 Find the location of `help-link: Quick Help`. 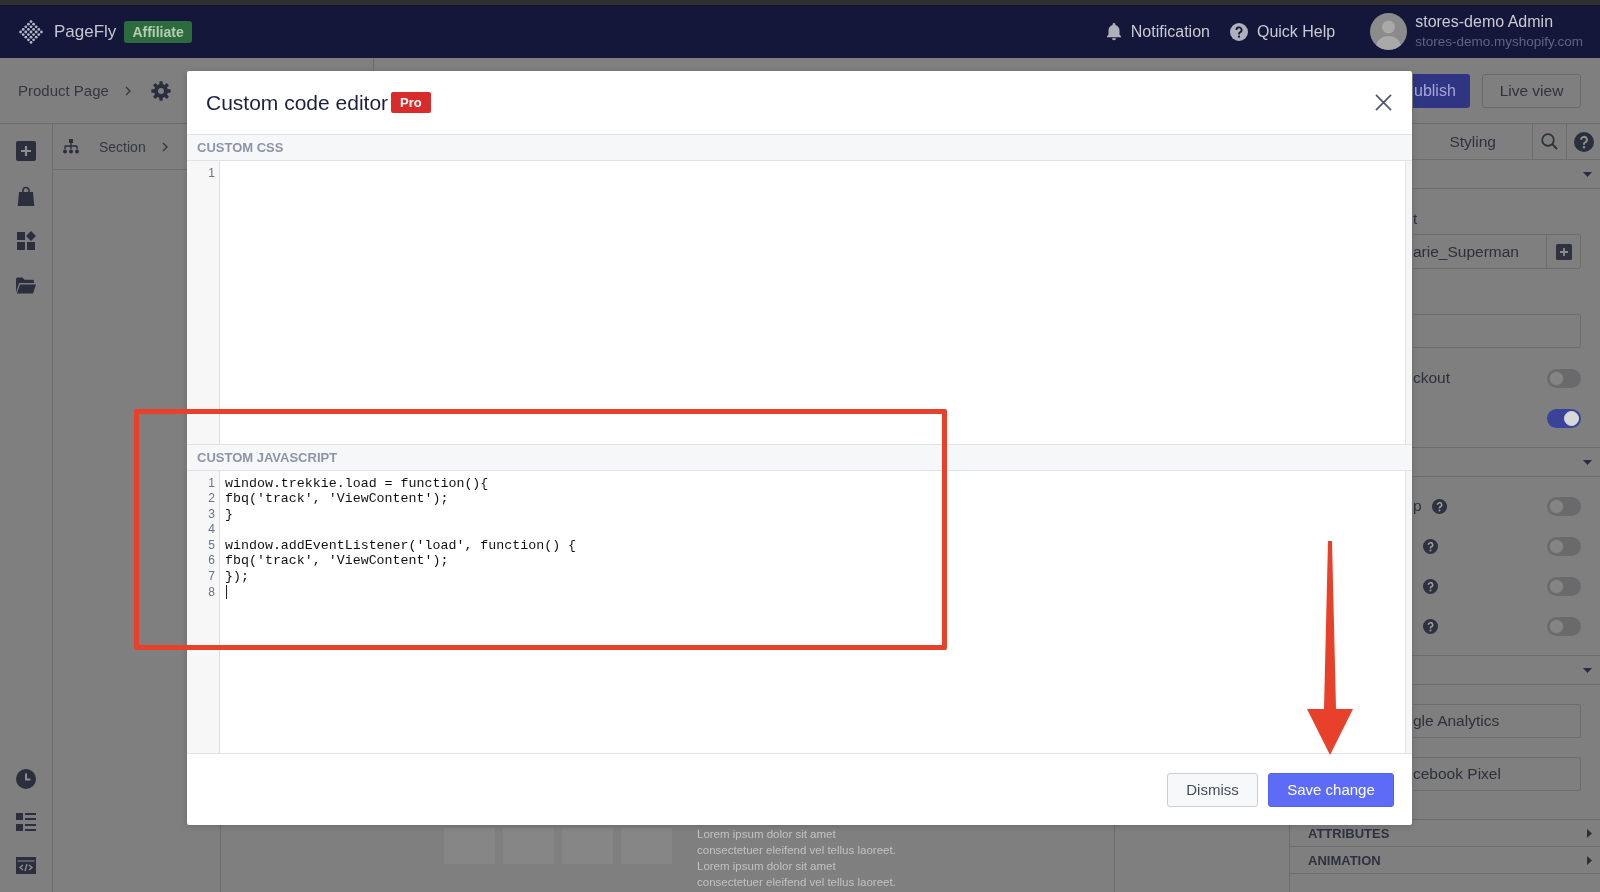

help-link: Quick Help is located at coordinates (1282, 31).